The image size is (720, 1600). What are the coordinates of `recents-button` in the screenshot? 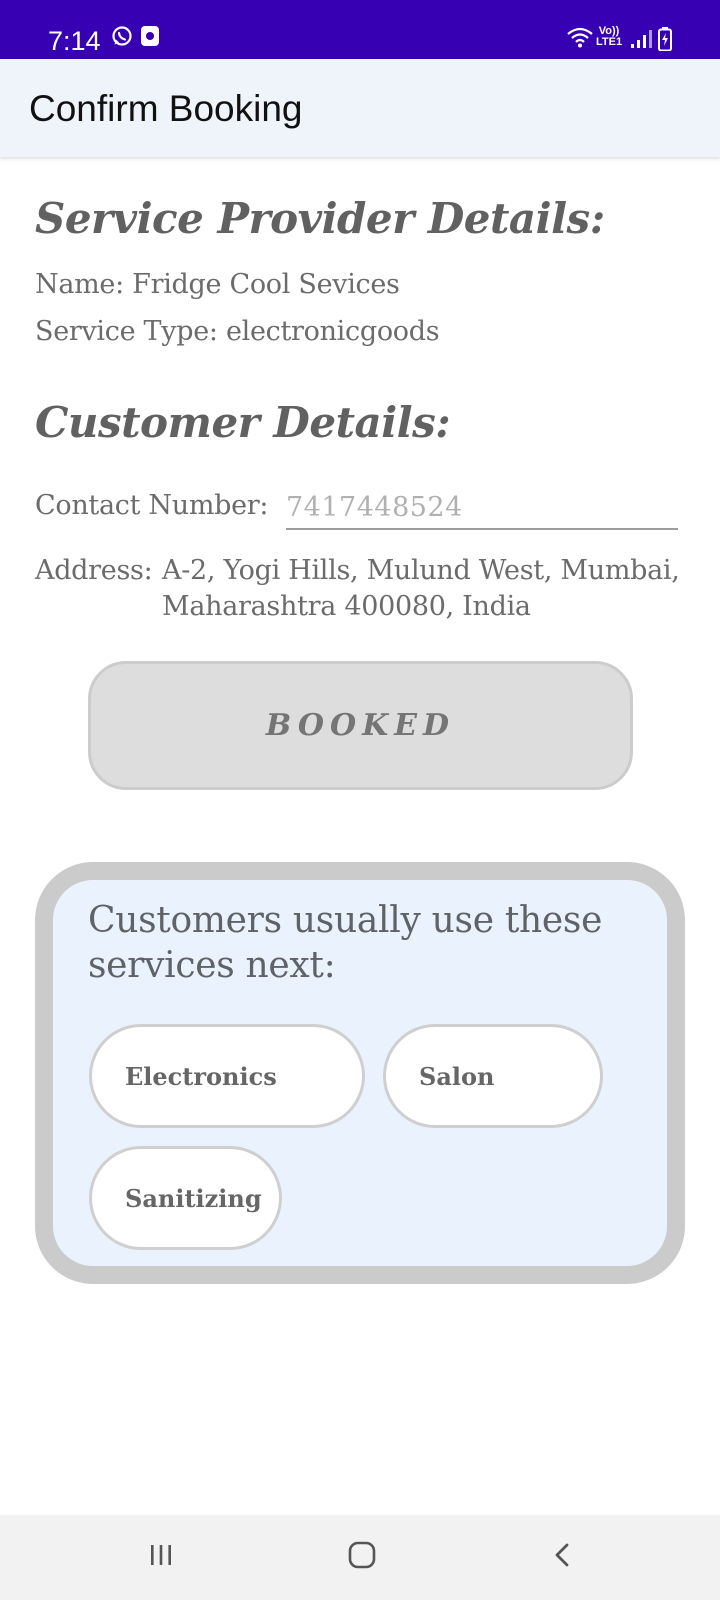 It's located at (161, 1557).